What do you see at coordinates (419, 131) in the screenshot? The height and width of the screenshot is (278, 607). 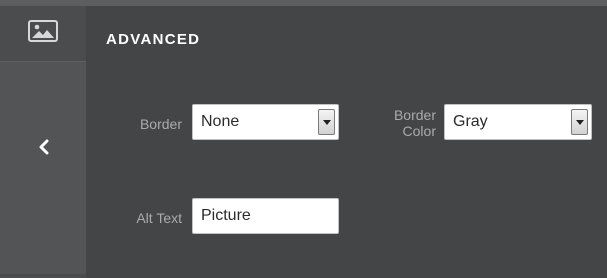 I see `border-color-label-line2: Color` at bounding box center [419, 131].